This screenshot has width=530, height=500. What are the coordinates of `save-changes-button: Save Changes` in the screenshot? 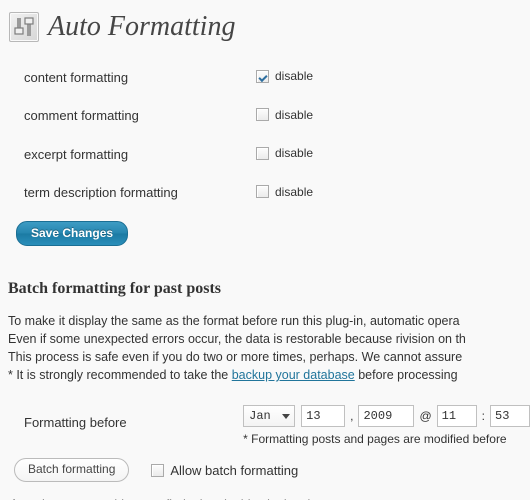 It's located at (72, 233).